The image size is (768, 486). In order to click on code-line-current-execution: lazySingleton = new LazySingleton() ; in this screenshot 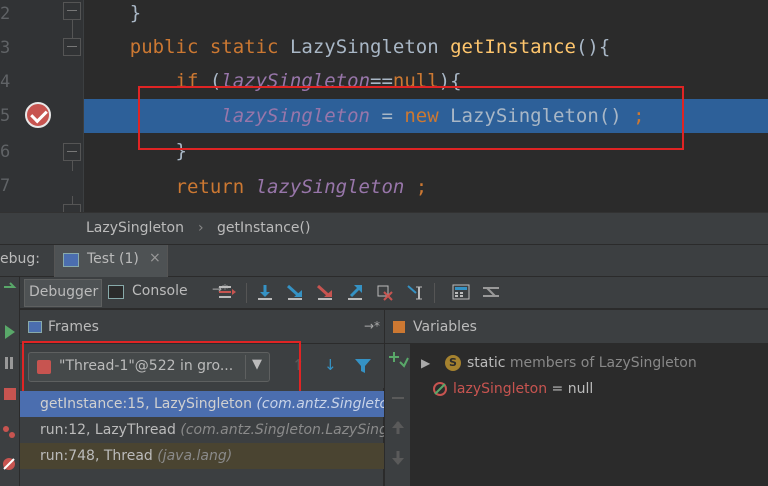, I will do `click(426, 116)`.